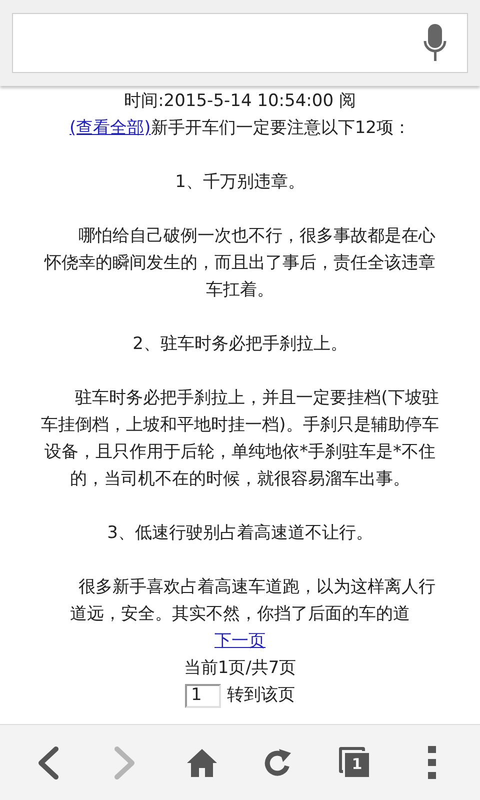 This screenshot has height=800, width=480. I want to click on page-info: 当前1页/共7页, so click(240, 668).